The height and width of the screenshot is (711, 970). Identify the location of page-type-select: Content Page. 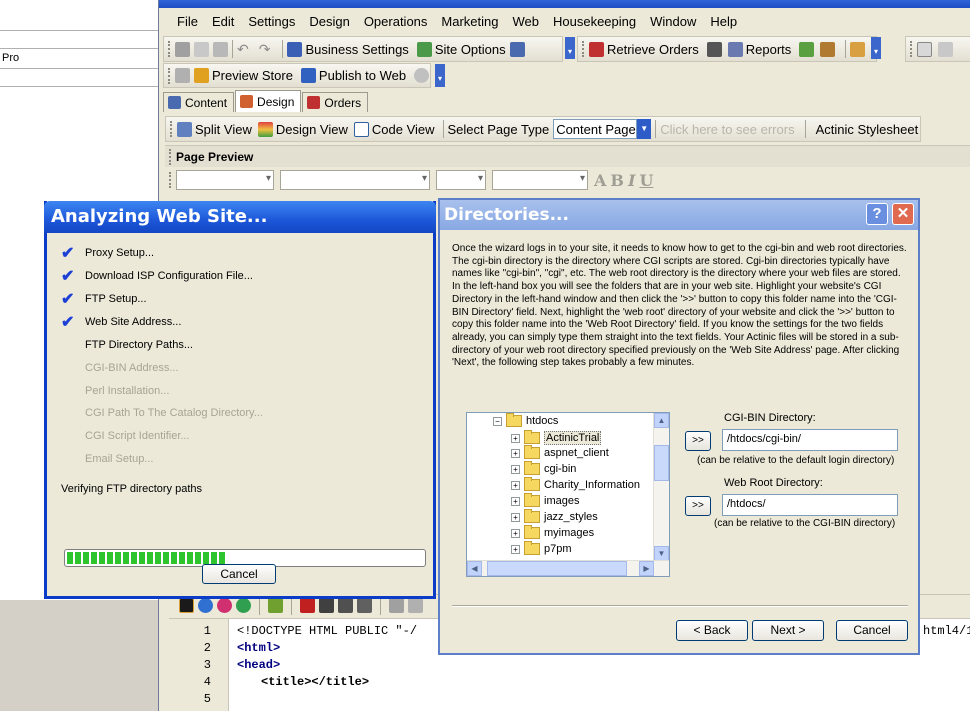
(595, 129).